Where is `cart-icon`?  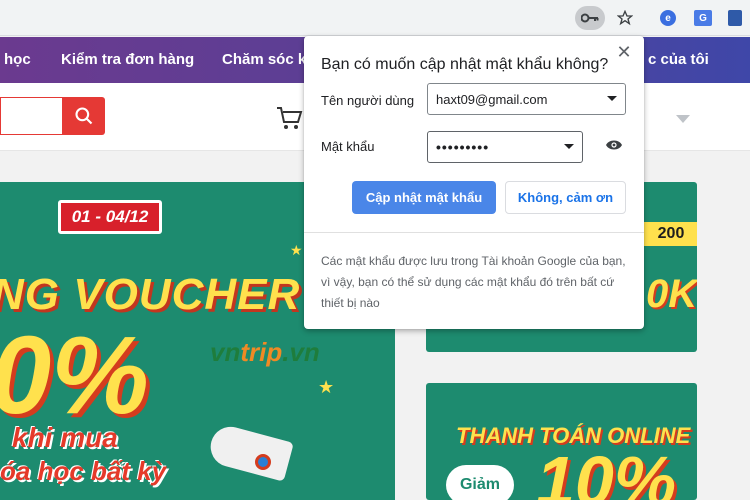 cart-icon is located at coordinates (289, 118).